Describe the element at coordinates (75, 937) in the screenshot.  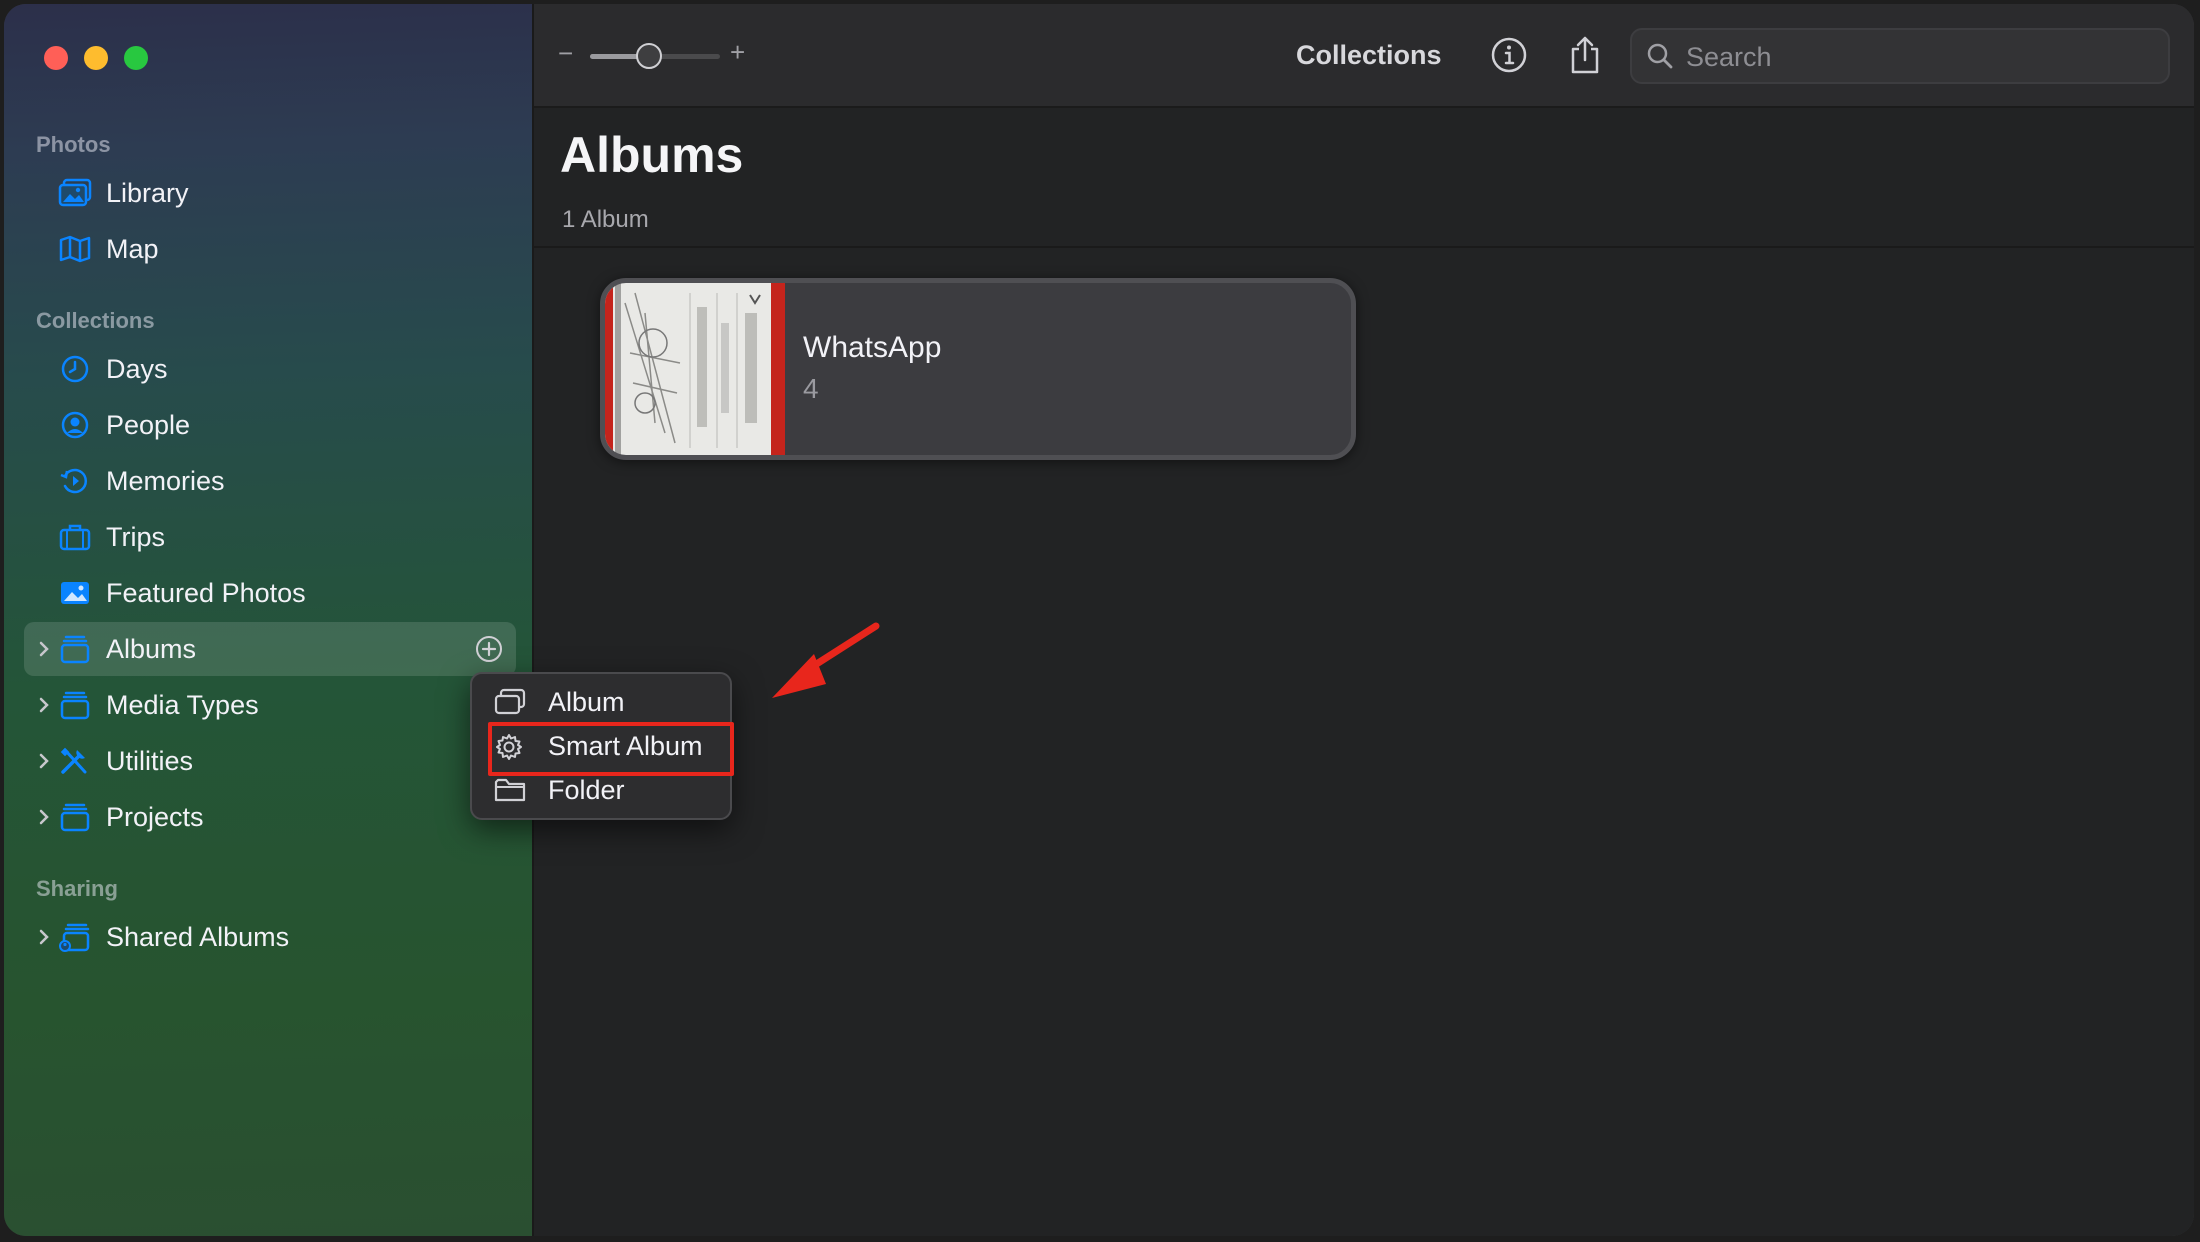
I see `shared-album-icon` at that location.